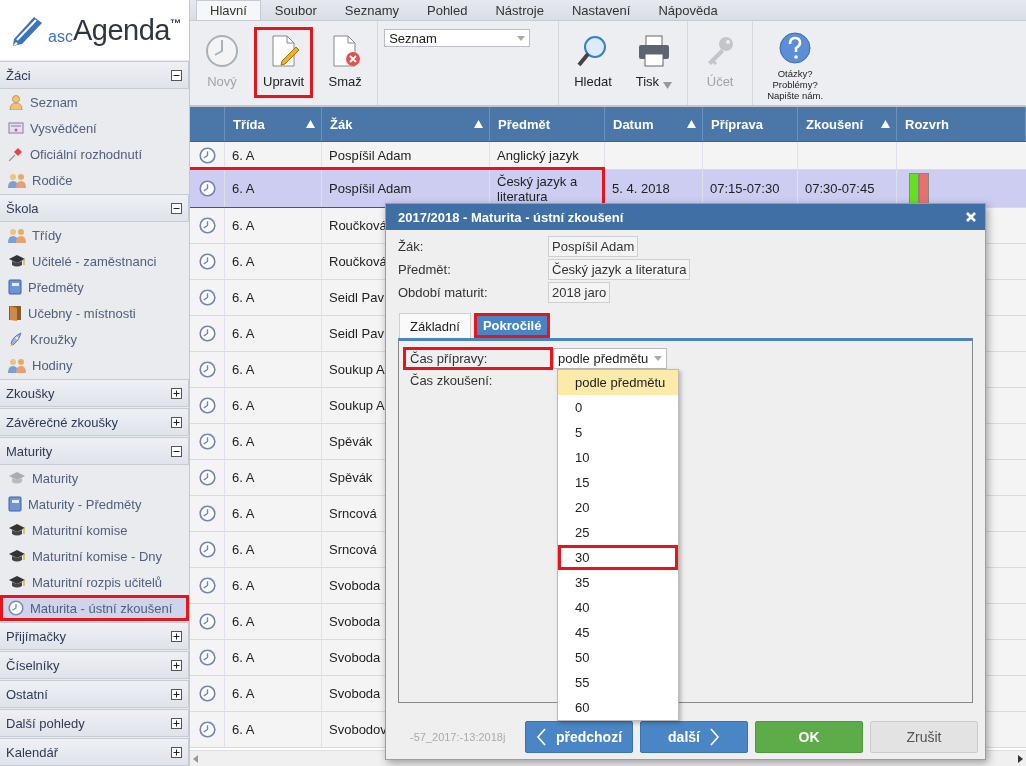 Image resolution: width=1026 pixels, height=766 pixels. What do you see at coordinates (94, 208) in the screenshot?
I see `section-header: Škola` at bounding box center [94, 208].